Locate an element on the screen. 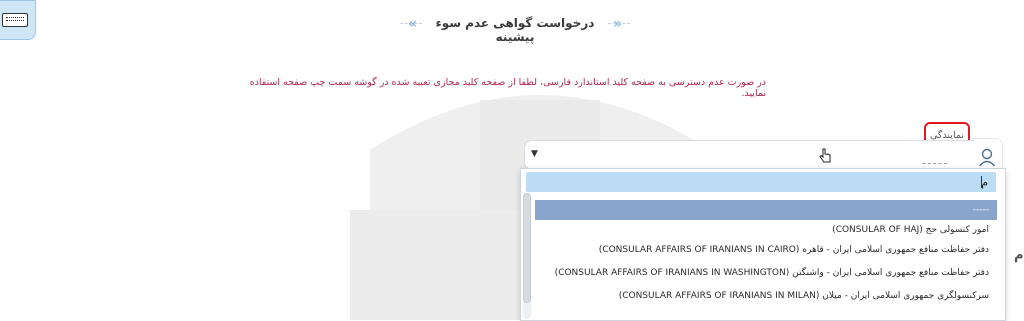 Image resolution: width=1024 pixels, height=321 pixels. dropdown-option: ----- is located at coordinates (766, 210).